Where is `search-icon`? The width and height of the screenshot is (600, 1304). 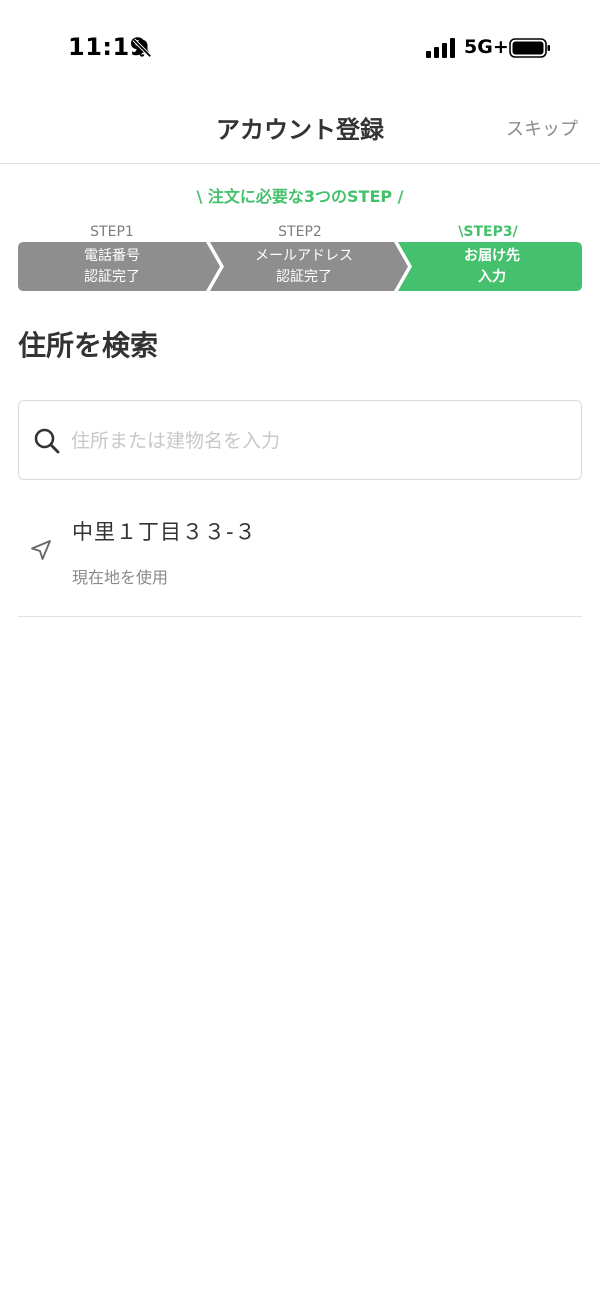
search-icon is located at coordinates (47, 441).